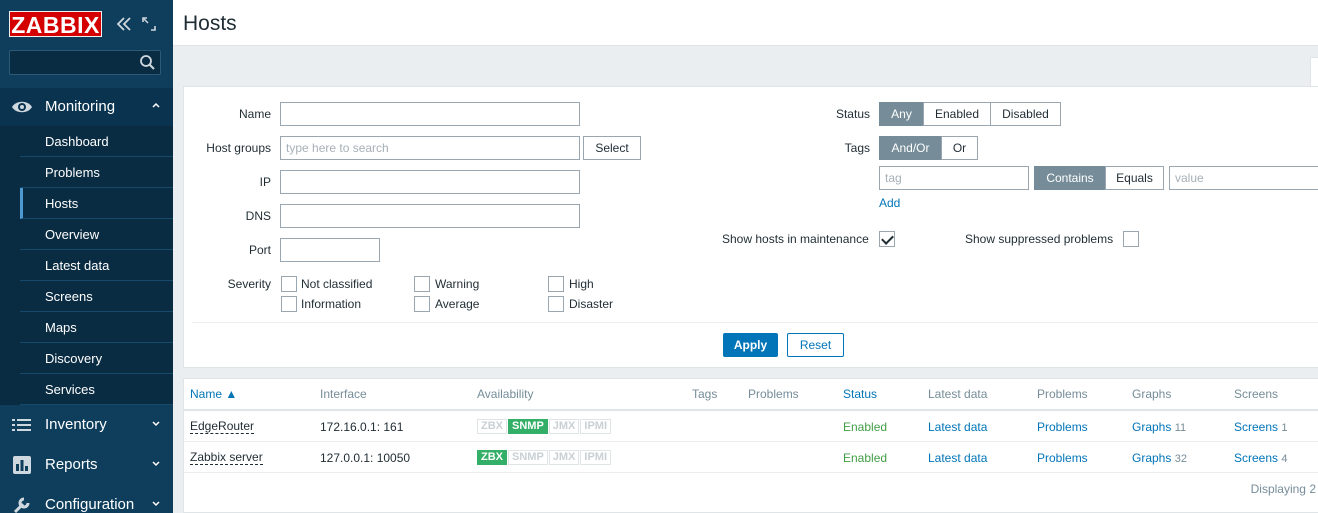  What do you see at coordinates (210, 23) in the screenshot?
I see `page-title: Hosts` at bounding box center [210, 23].